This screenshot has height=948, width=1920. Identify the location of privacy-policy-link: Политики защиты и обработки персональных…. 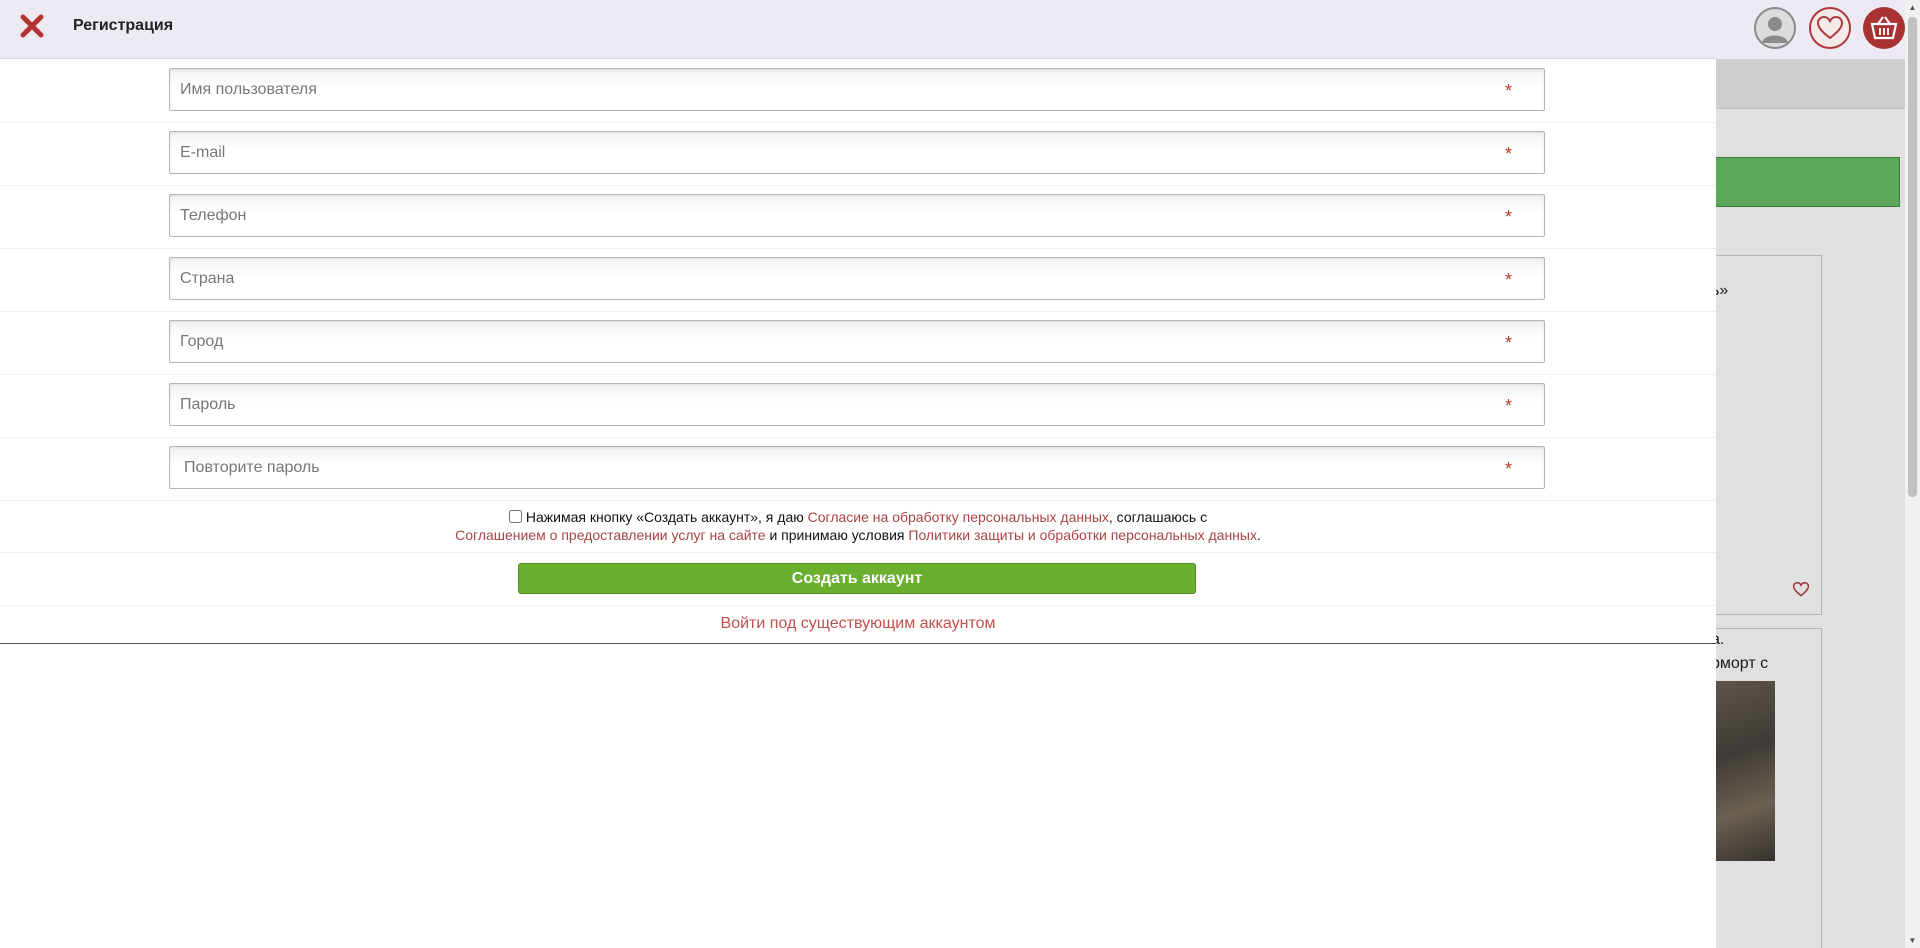
(1082, 535).